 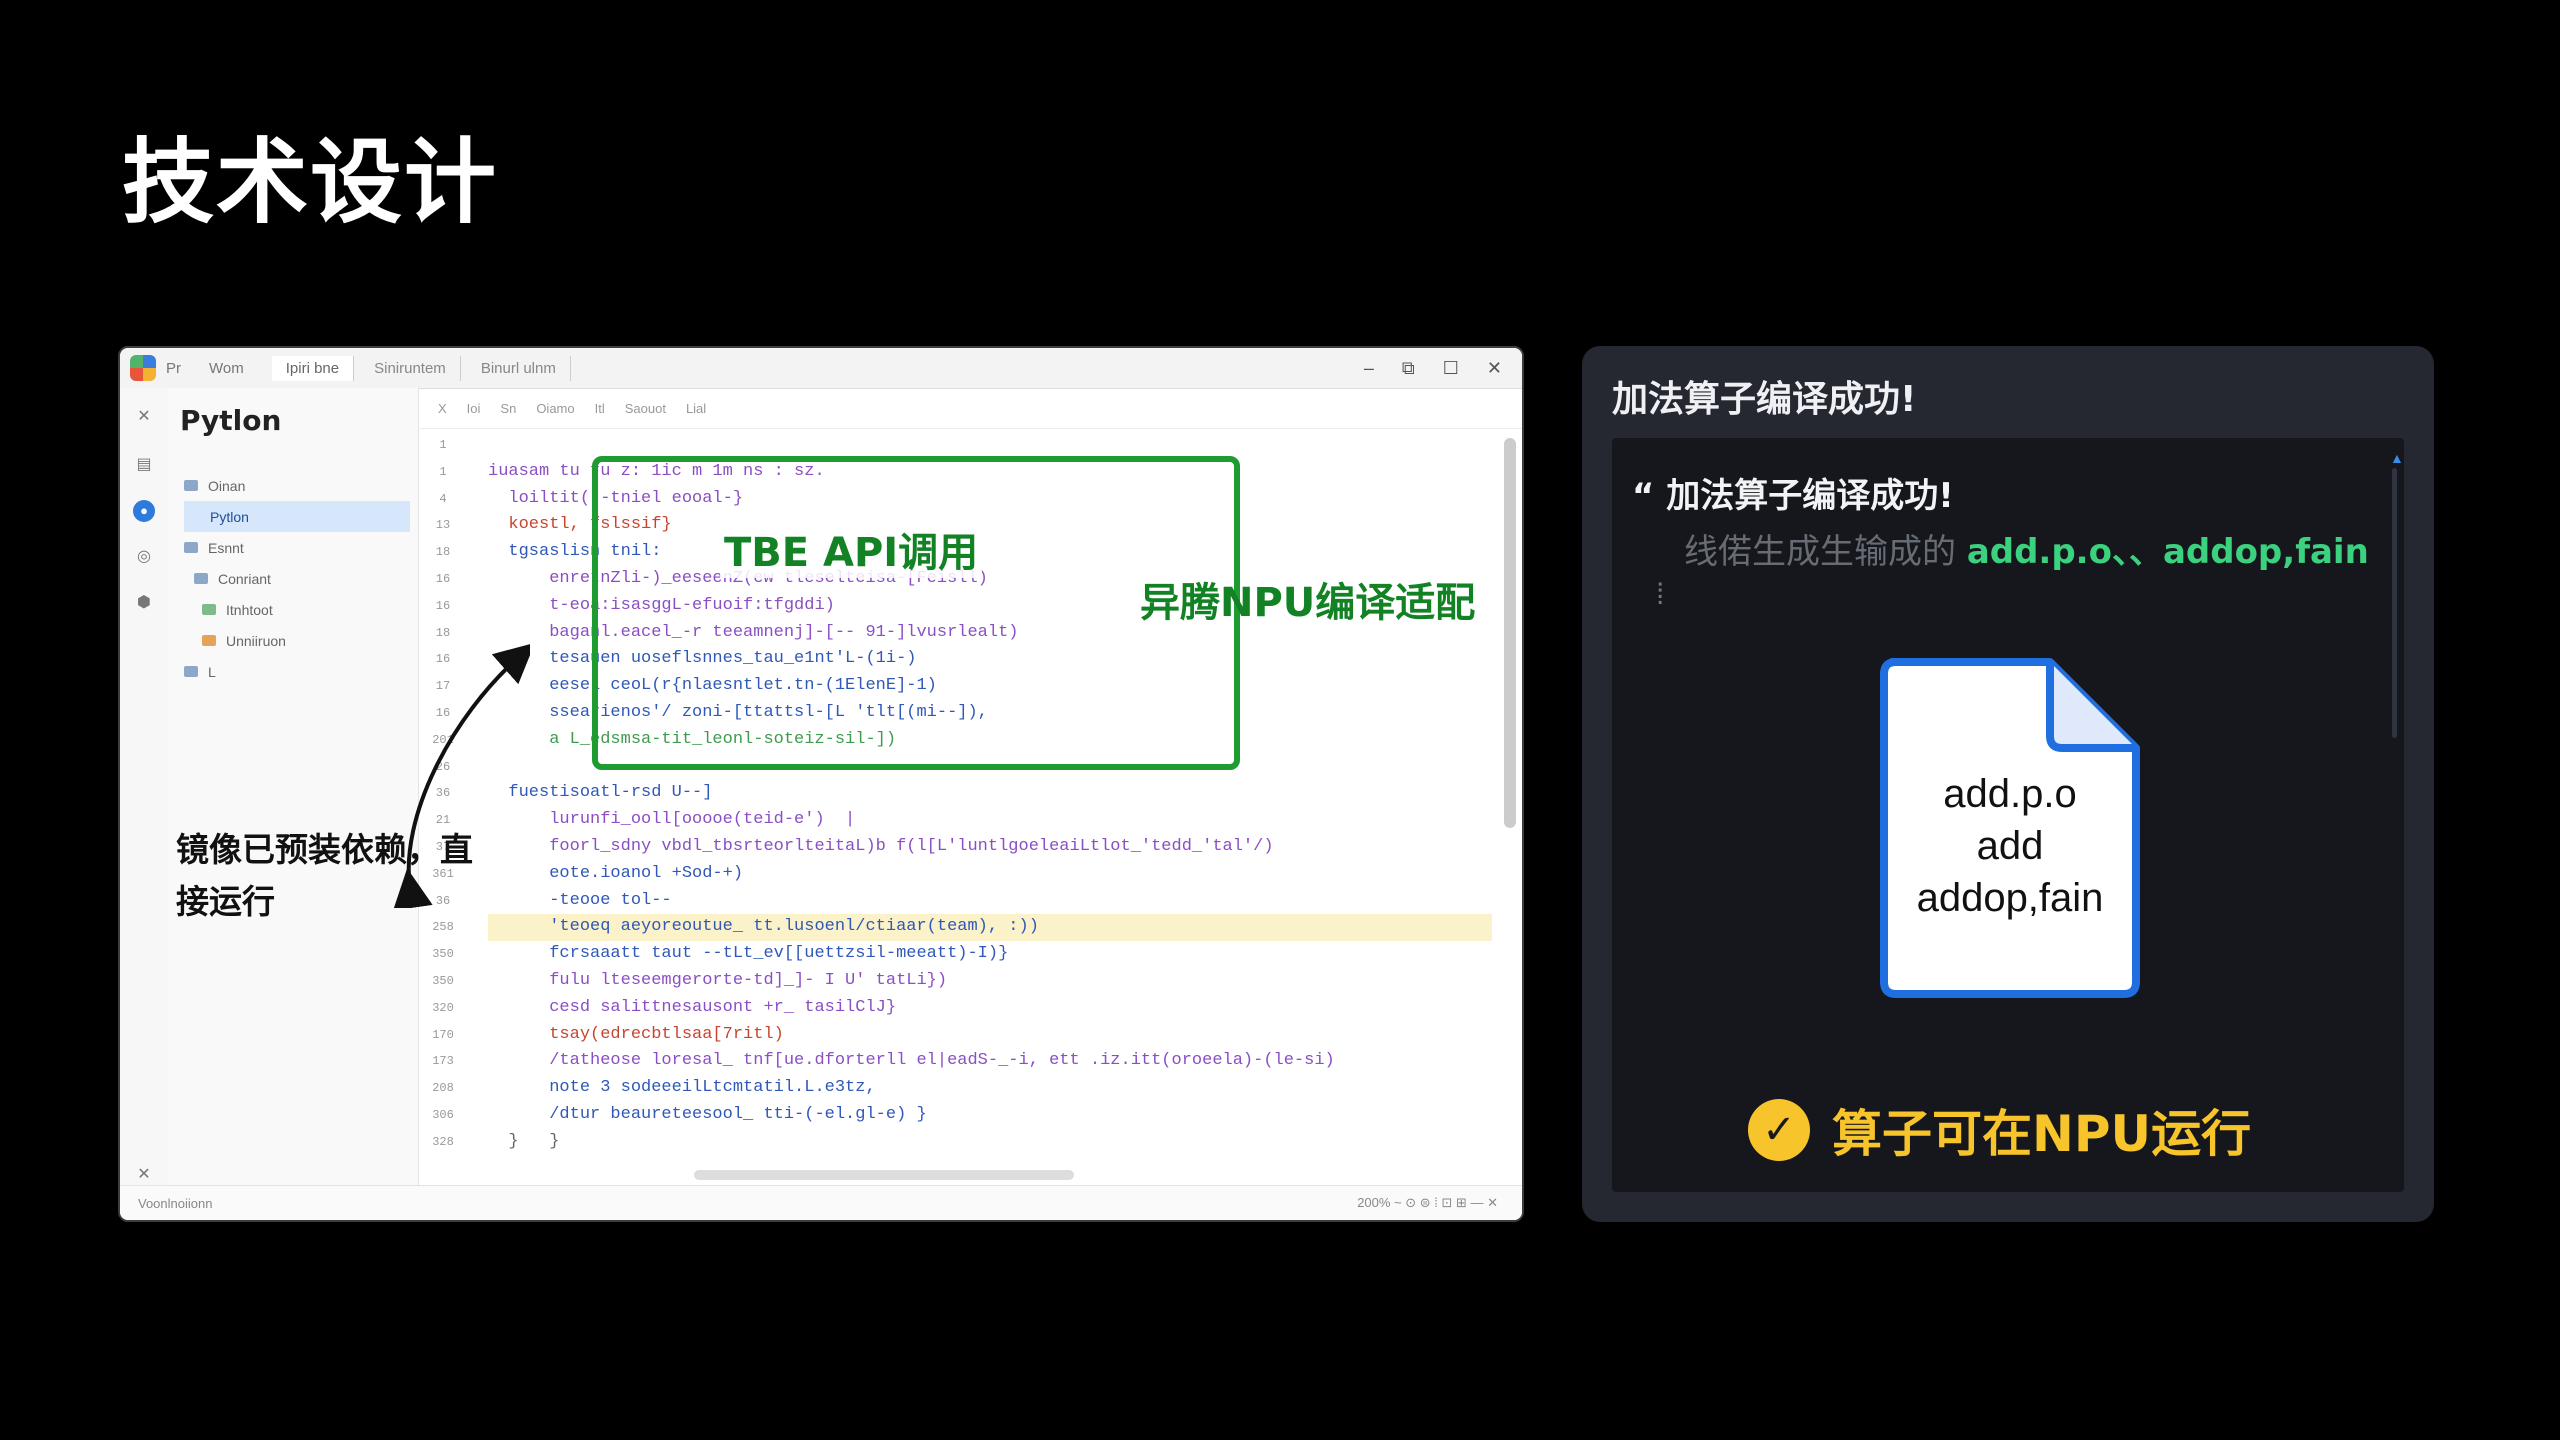 What do you see at coordinates (443, 1141) in the screenshot?
I see `line-number: 328` at bounding box center [443, 1141].